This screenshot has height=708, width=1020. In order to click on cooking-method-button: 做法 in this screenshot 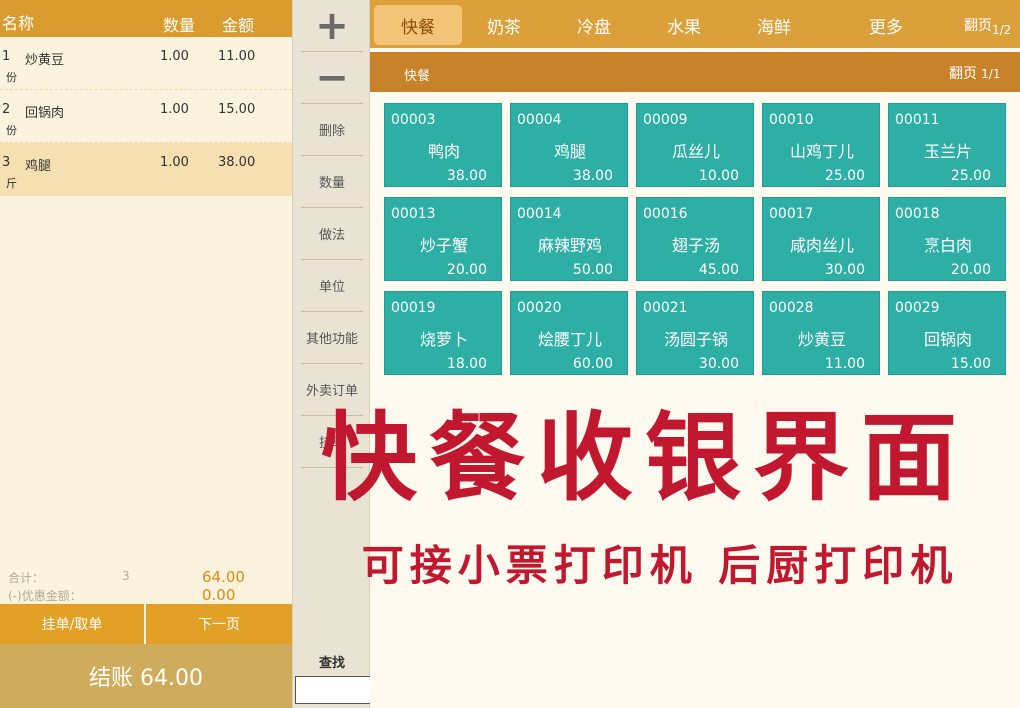, I will do `click(332, 234)`.